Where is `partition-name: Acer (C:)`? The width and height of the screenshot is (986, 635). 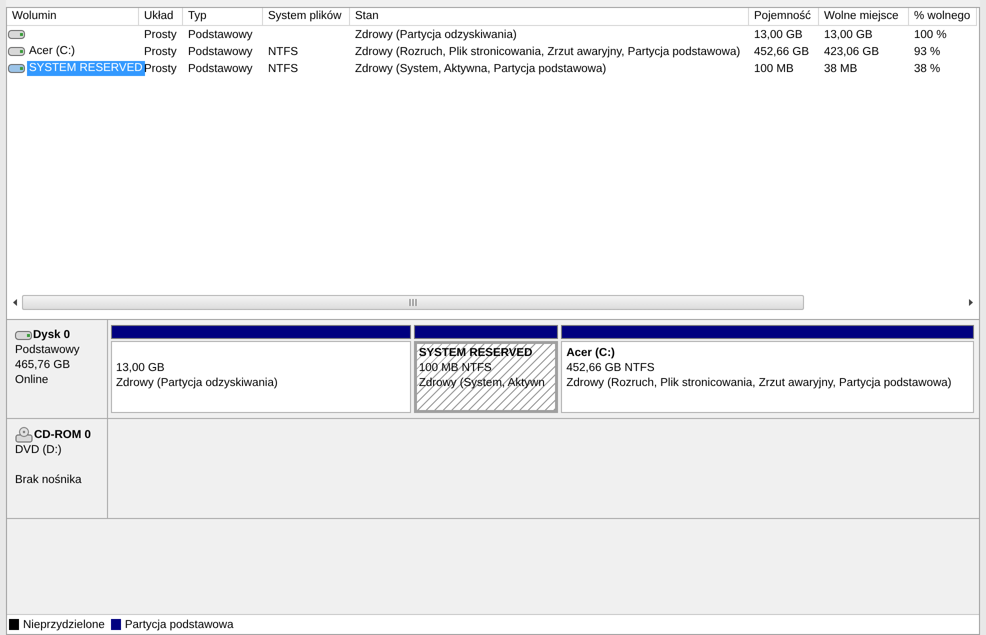
partition-name: Acer (C:) is located at coordinates (591, 353).